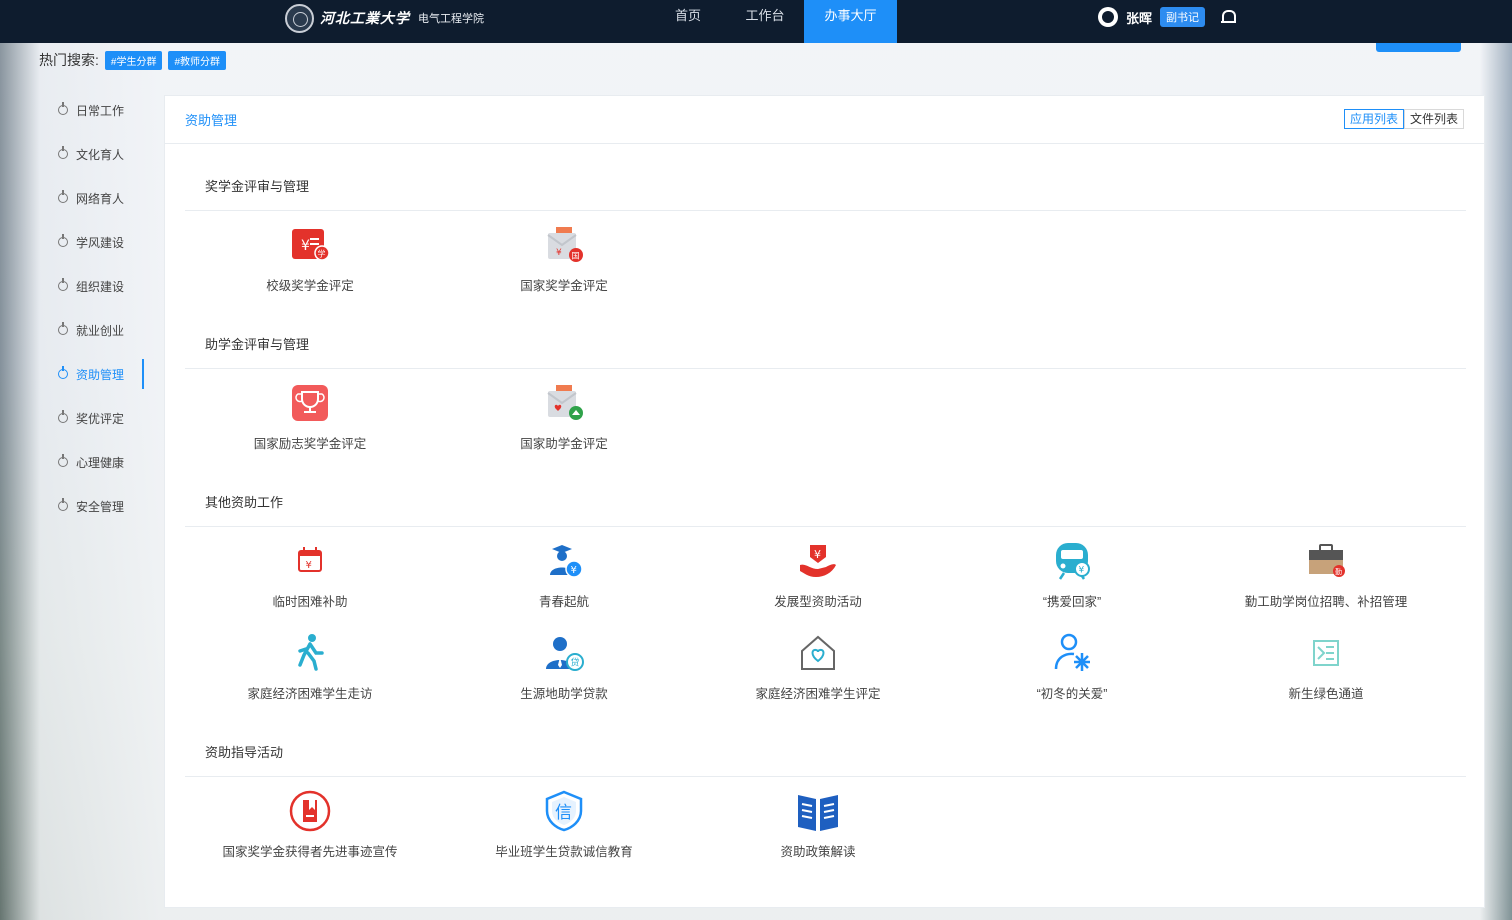 The width and height of the screenshot is (1512, 920). What do you see at coordinates (575, 663) in the screenshot?
I see `svg-text: 贷` at bounding box center [575, 663].